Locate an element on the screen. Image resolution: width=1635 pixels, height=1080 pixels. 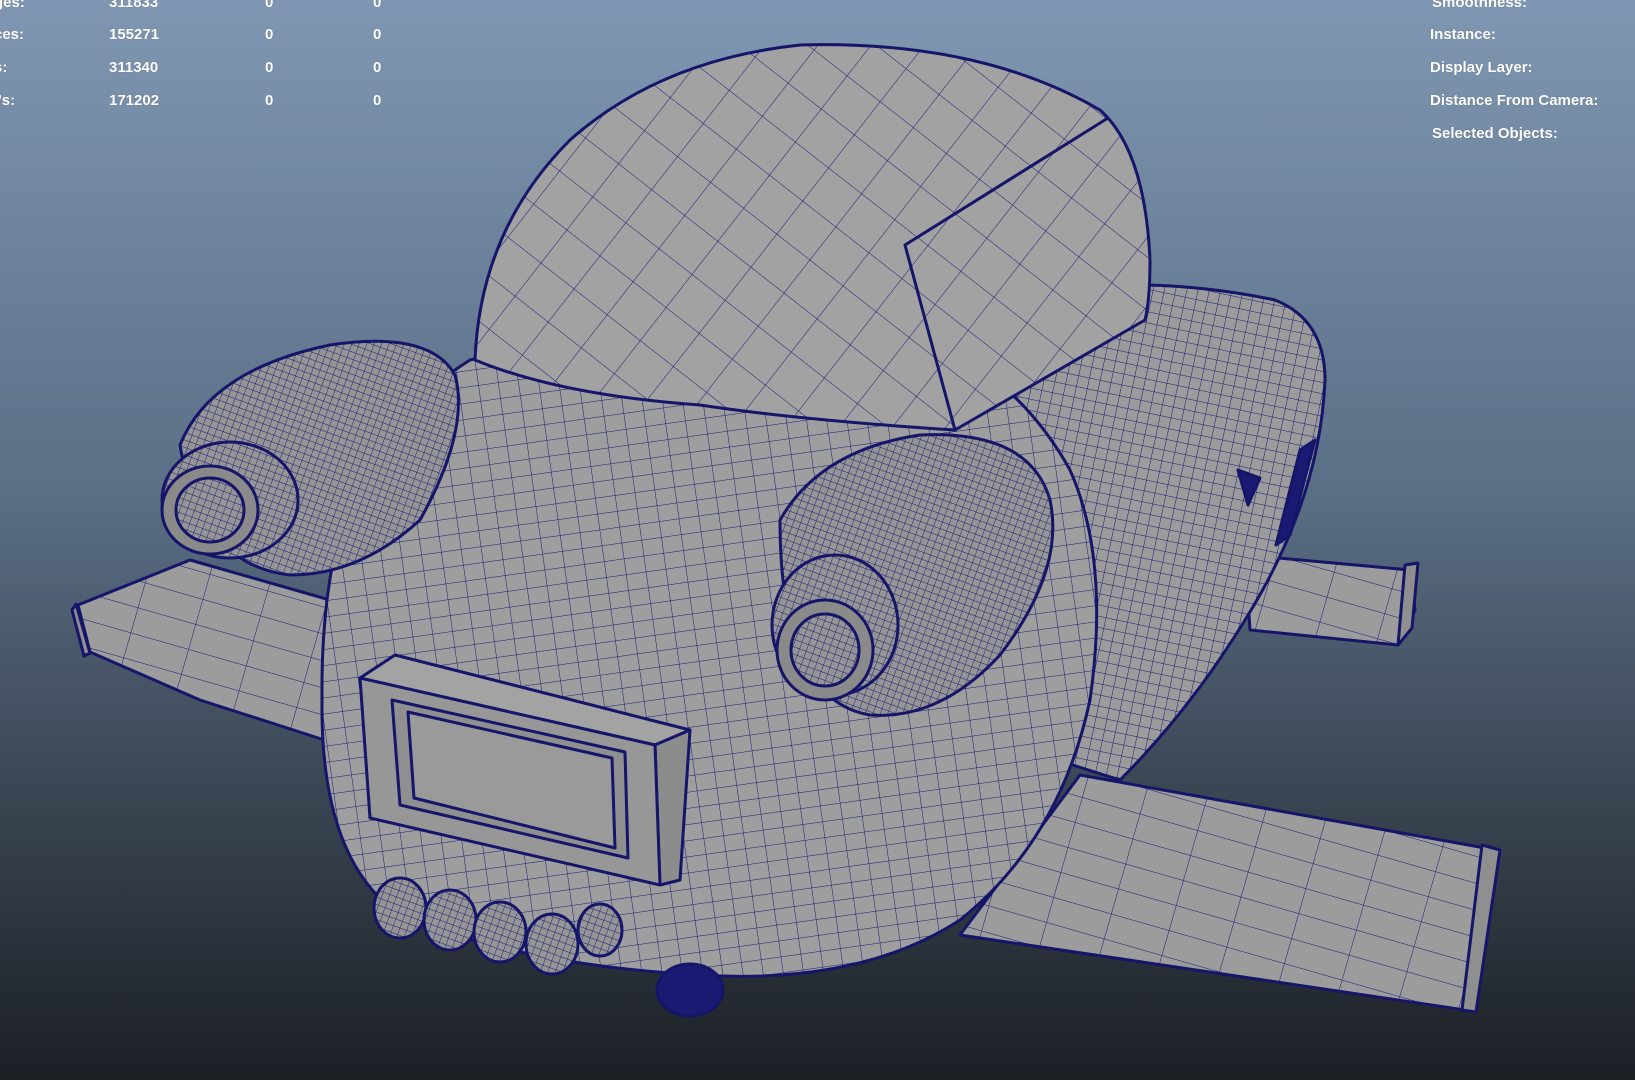
hud-label: Smoothness: is located at coordinates (1480, 5).